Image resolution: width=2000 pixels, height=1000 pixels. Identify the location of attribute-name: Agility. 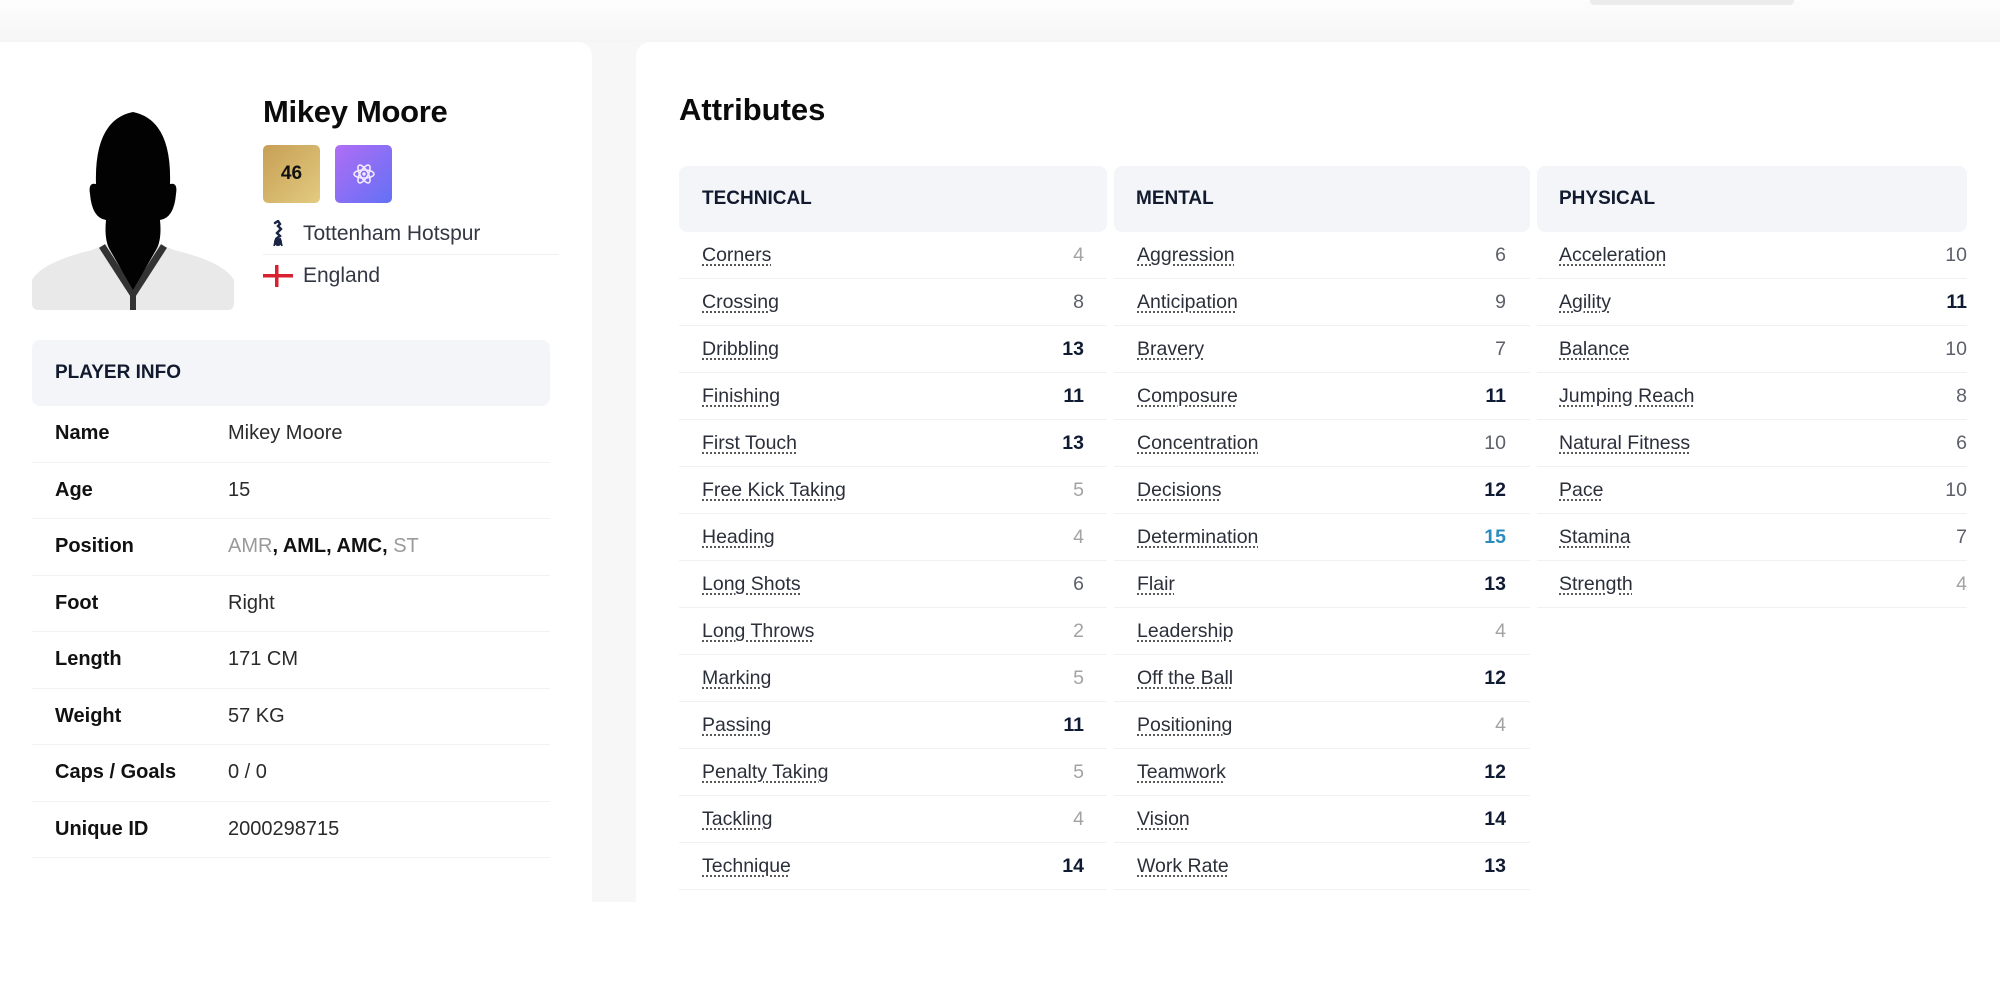
(1585, 302).